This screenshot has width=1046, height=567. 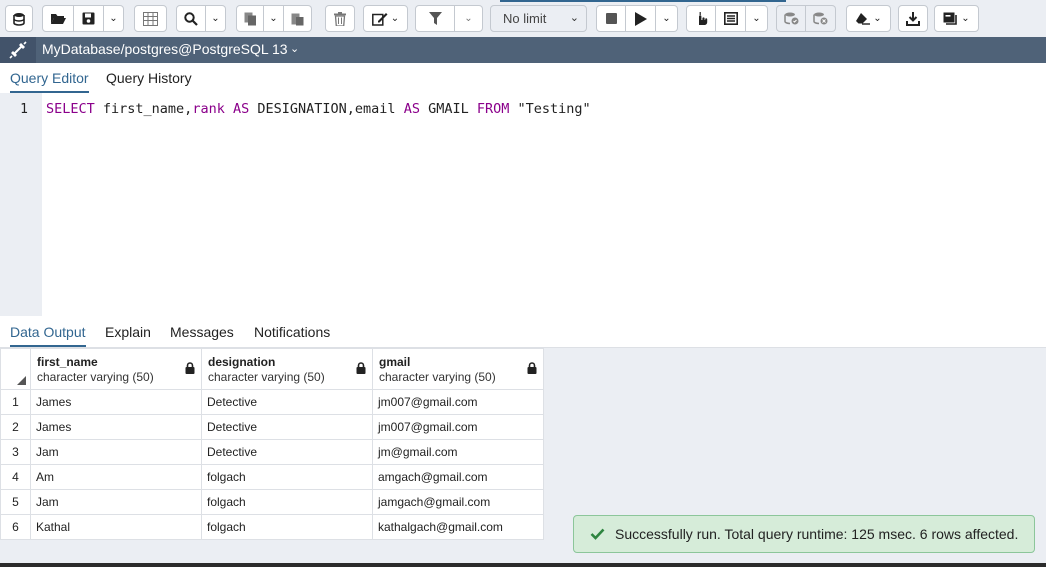 I want to click on search-icon, so click(x=191, y=18).